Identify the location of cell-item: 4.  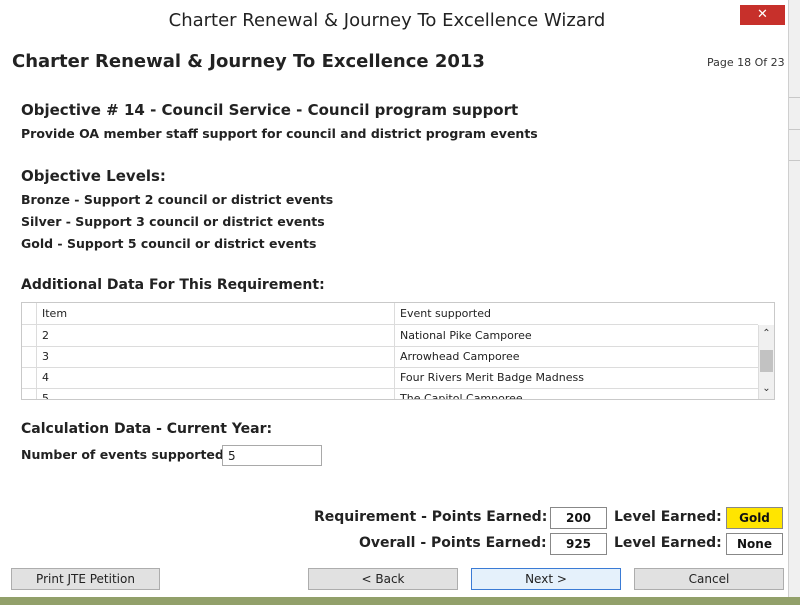
(45, 377).